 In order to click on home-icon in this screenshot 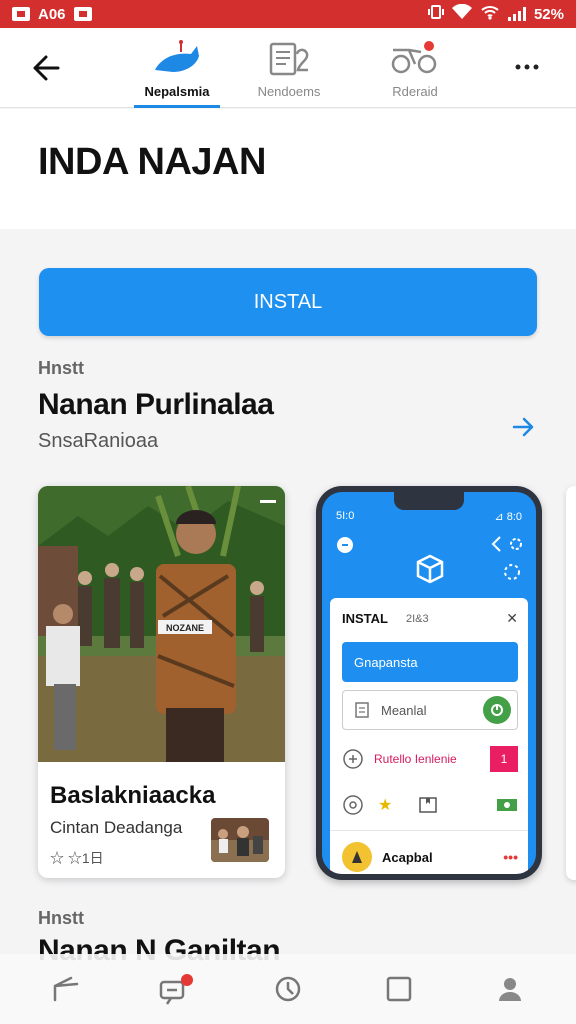, I will do `click(65, 989)`.